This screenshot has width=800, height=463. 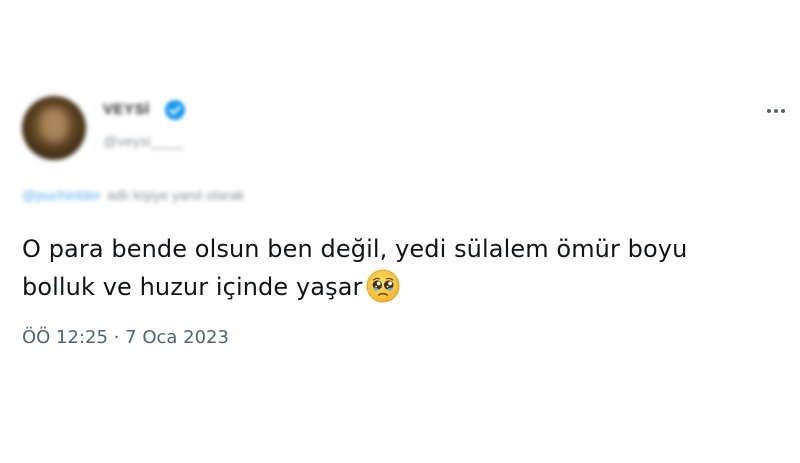 I want to click on tweet-date: 7 Oca 2023, so click(x=177, y=337).